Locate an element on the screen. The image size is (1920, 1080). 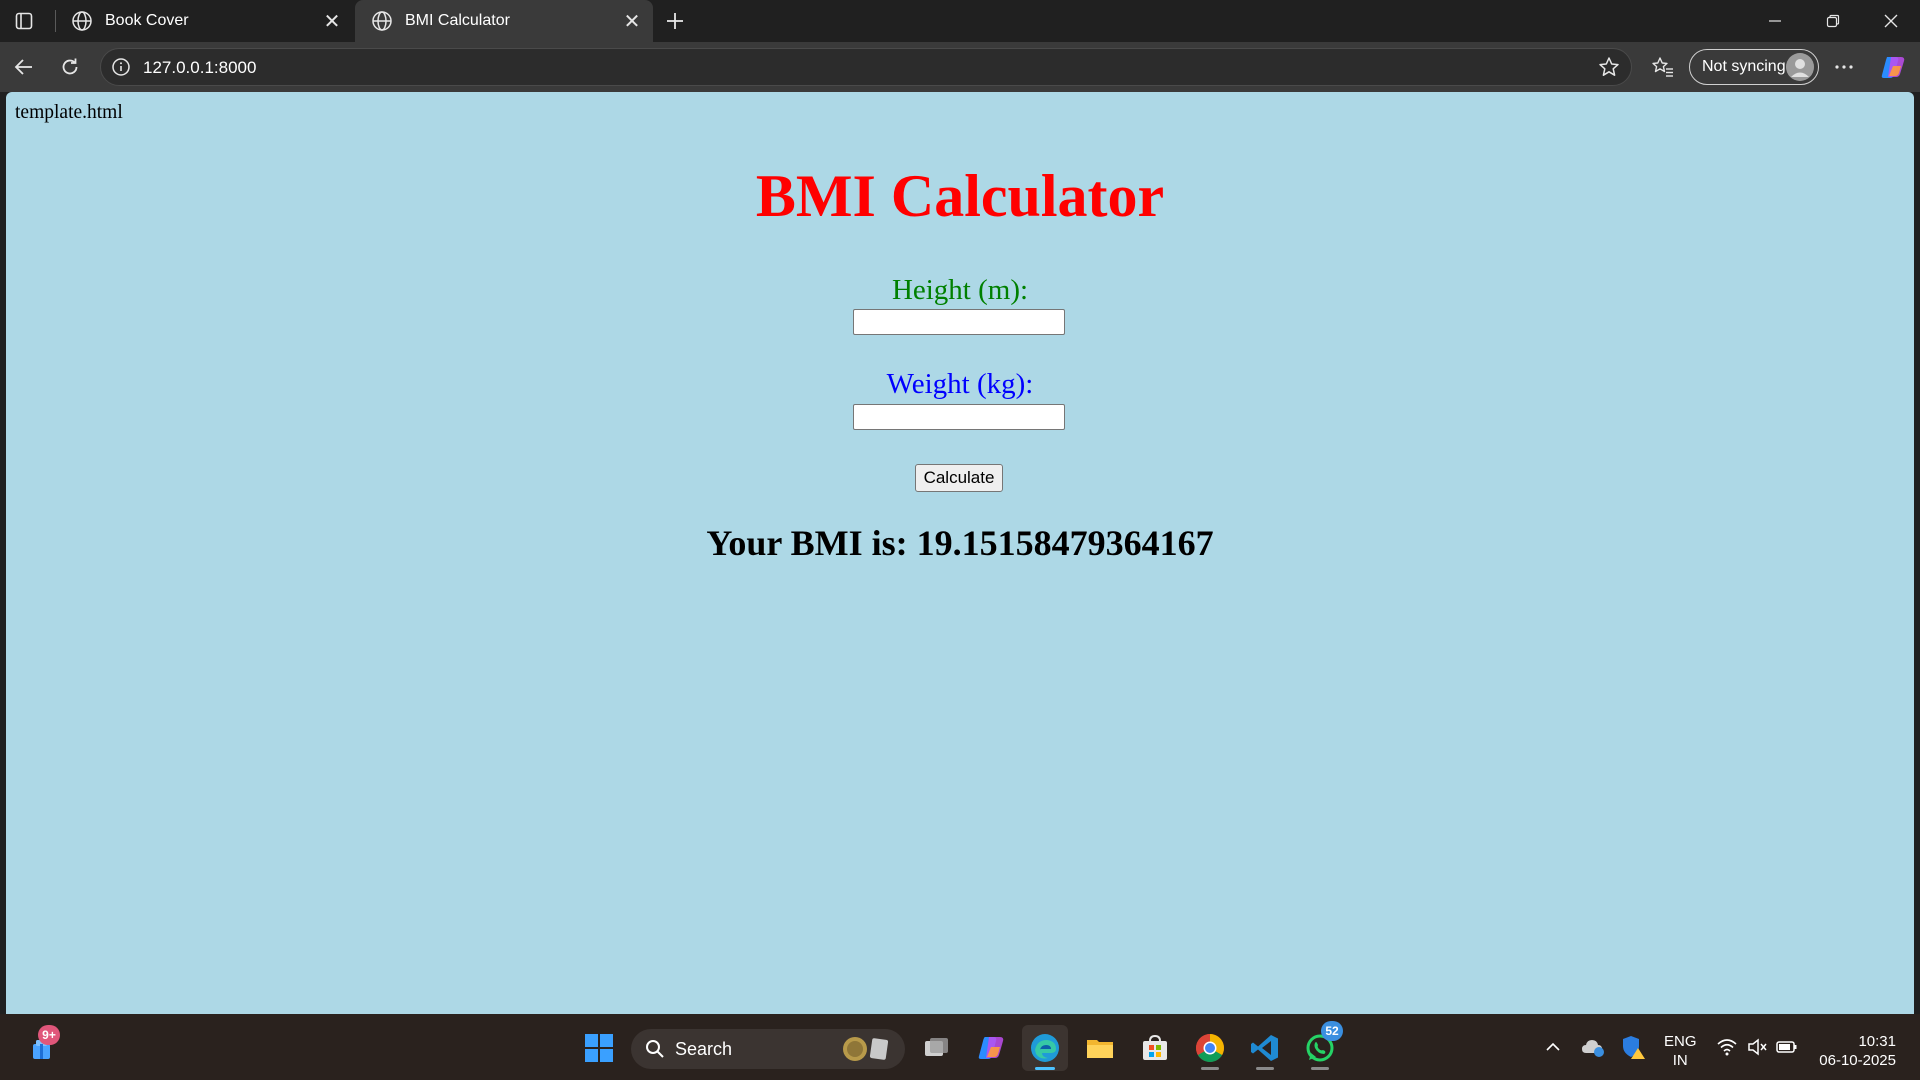
folder-icon is located at coordinates (1100, 1049).